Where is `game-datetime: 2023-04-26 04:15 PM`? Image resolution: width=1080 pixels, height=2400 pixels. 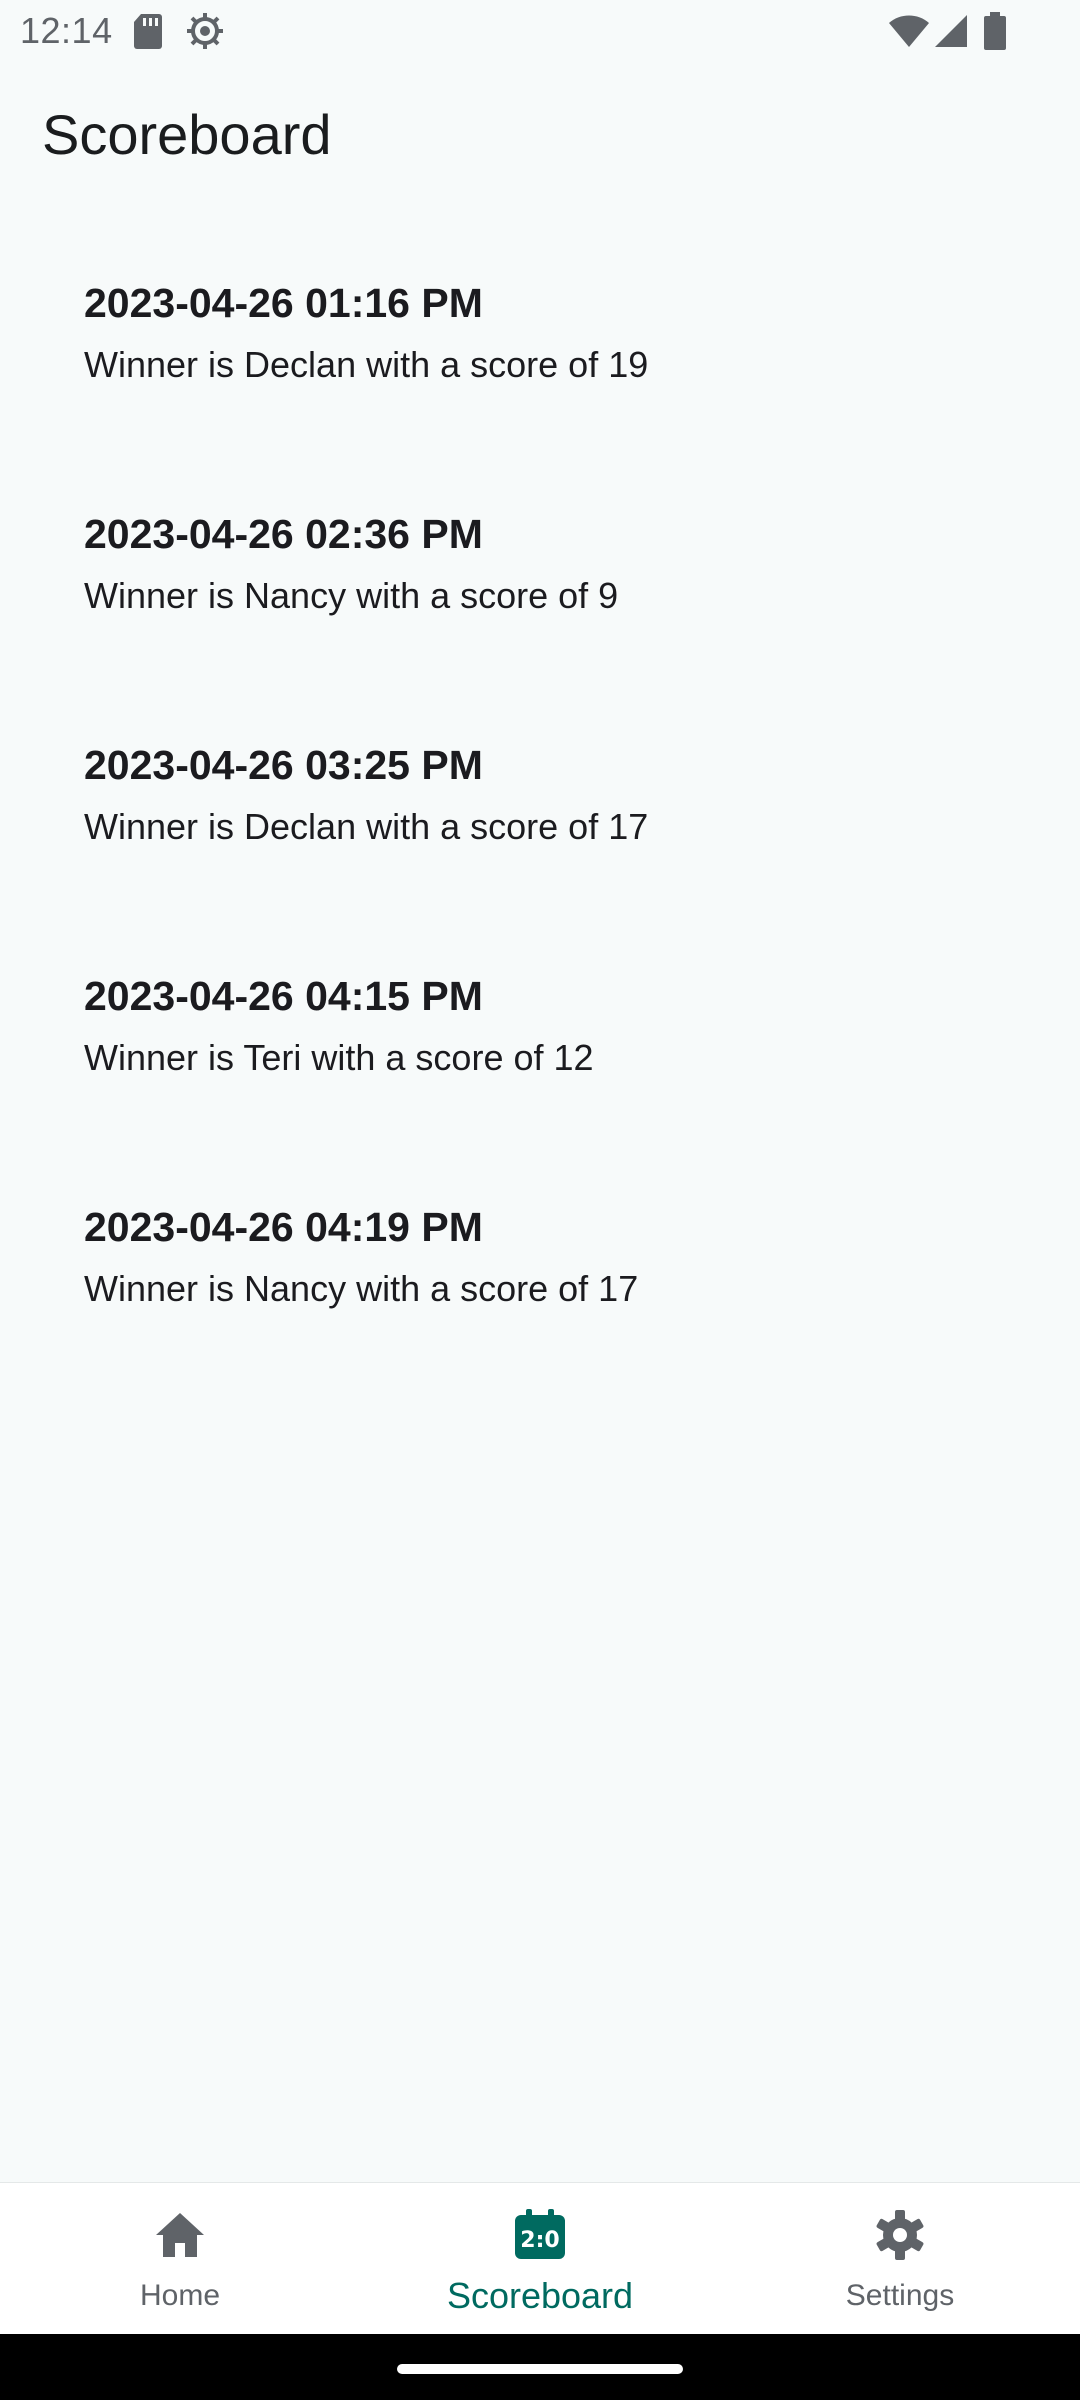 game-datetime: 2023-04-26 04:15 PM is located at coordinates (283, 996).